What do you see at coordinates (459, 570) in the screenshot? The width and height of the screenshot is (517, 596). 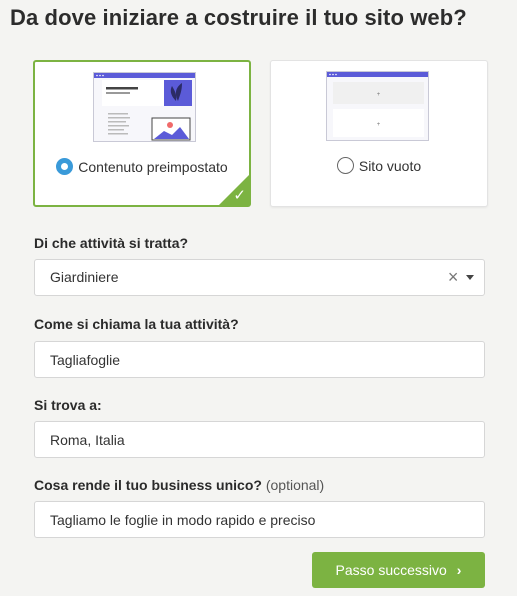 I see `chevron-right-icon: ›` at bounding box center [459, 570].